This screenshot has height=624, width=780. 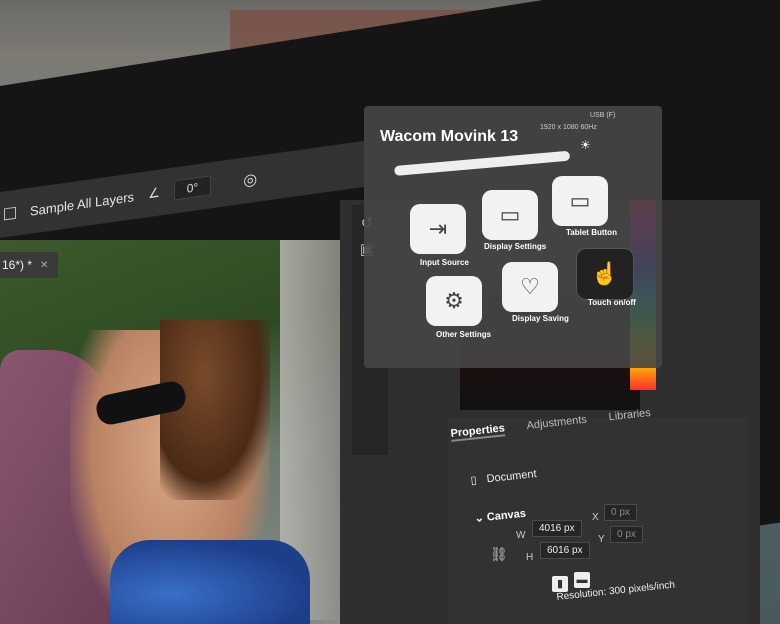 I want to click on touch-toggle-button: ☝, so click(x=605, y=274).